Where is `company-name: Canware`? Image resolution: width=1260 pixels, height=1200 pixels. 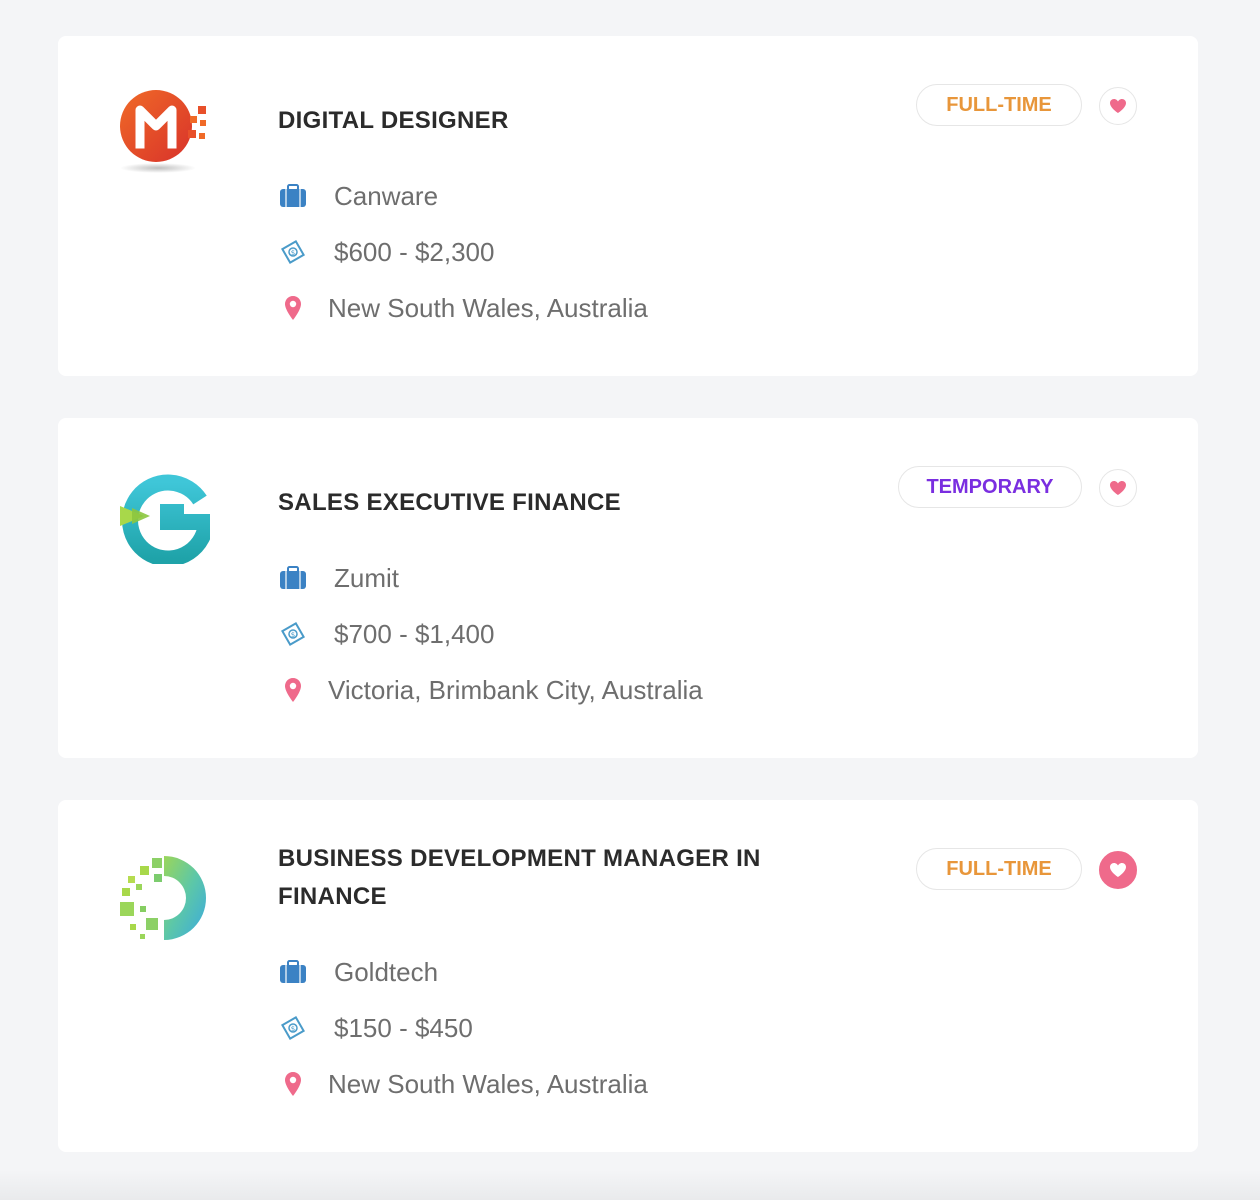
company-name: Canware is located at coordinates (386, 196).